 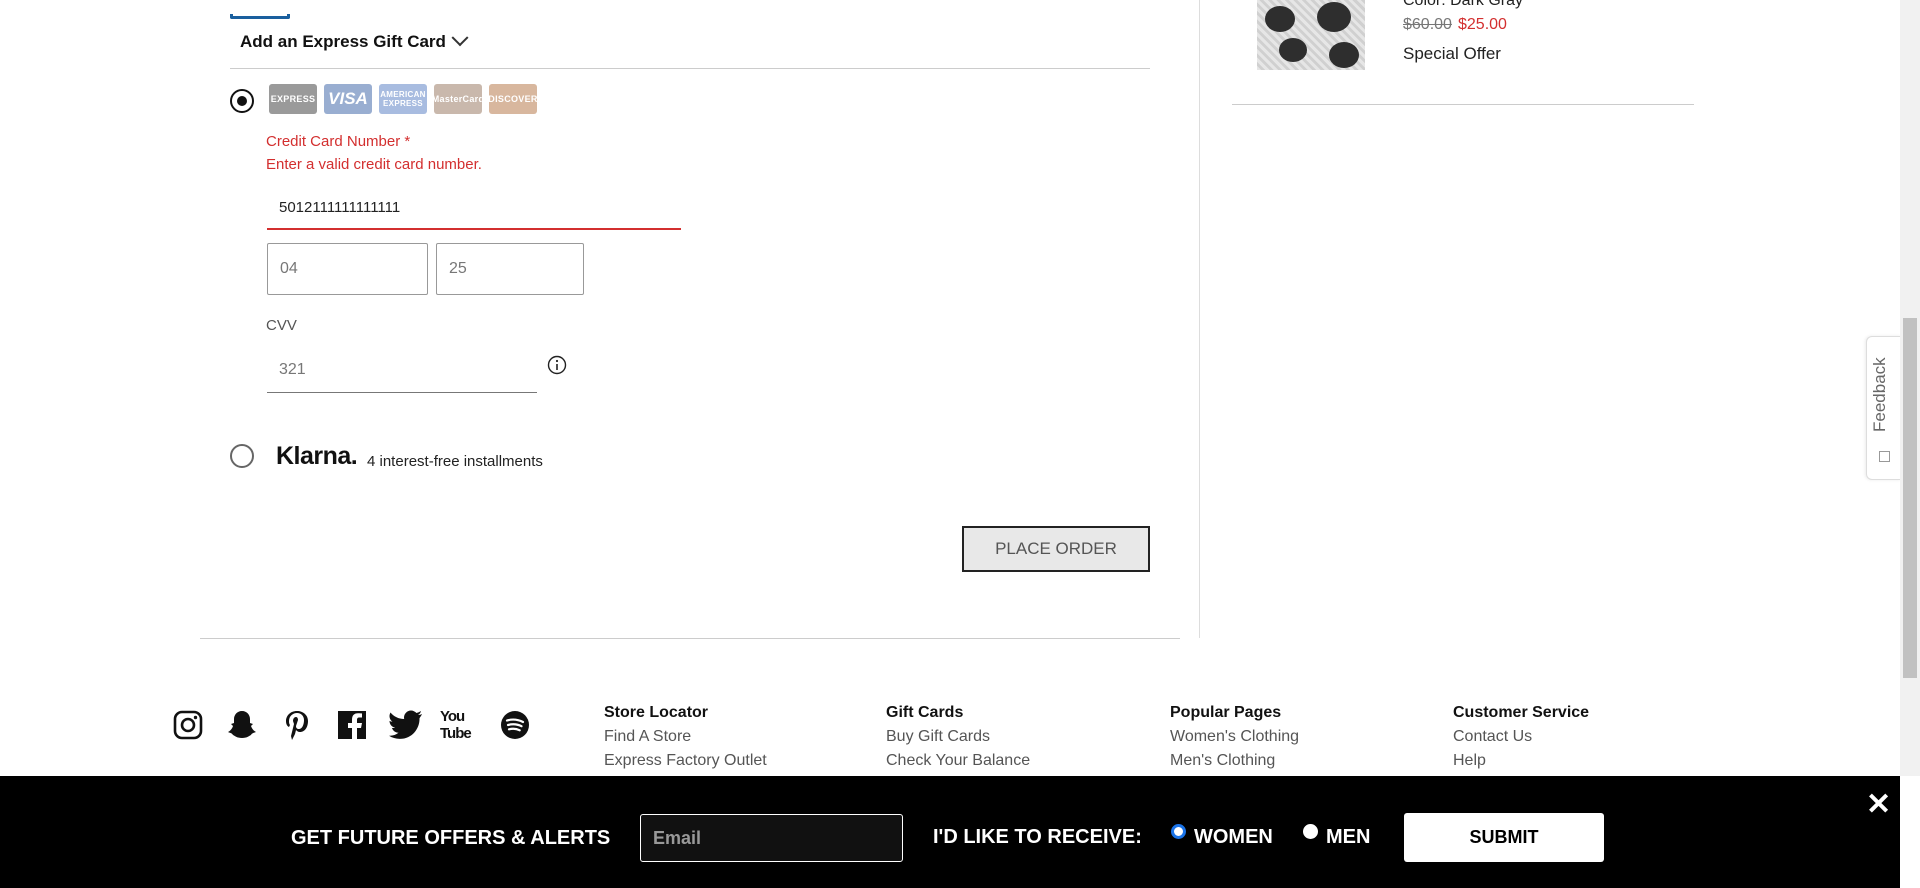 What do you see at coordinates (338, 141) in the screenshot?
I see `credit-card-label: Credit Card Number *` at bounding box center [338, 141].